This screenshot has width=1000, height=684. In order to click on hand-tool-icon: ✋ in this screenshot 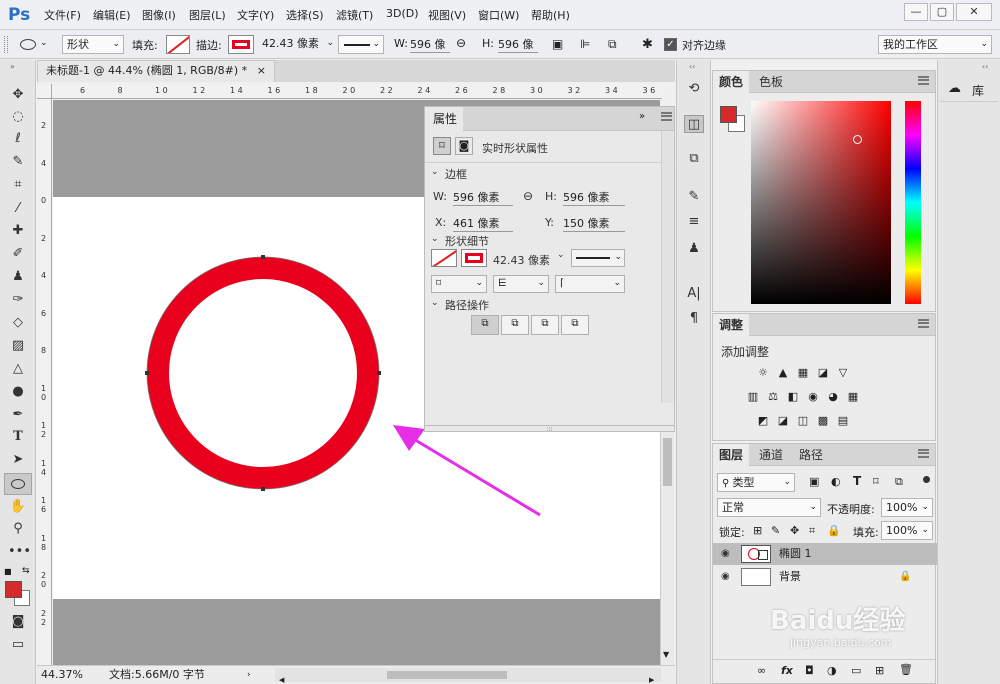, I will do `click(18, 507)`.